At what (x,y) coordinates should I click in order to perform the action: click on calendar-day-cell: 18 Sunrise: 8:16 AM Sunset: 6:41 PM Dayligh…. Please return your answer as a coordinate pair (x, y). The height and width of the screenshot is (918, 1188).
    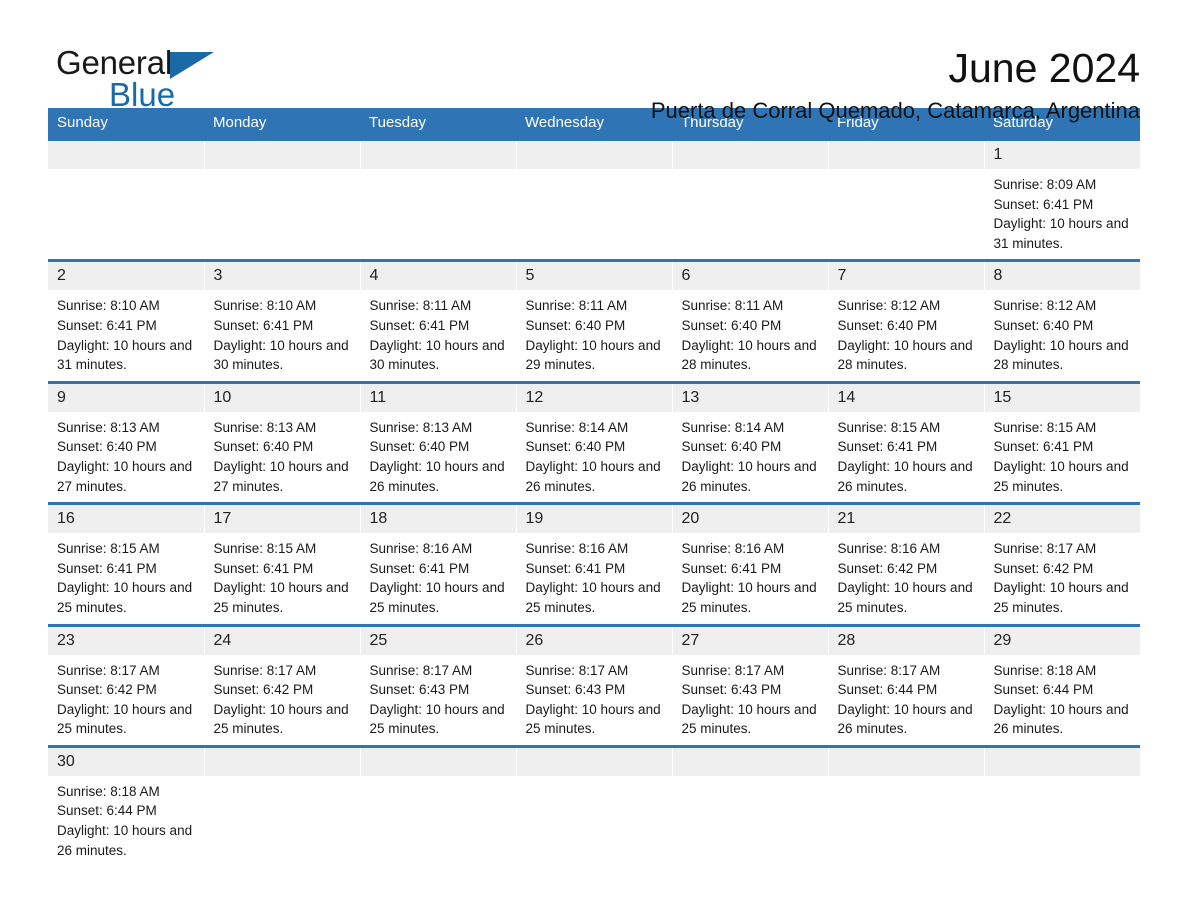
    Looking at the image, I should click on (437, 563).